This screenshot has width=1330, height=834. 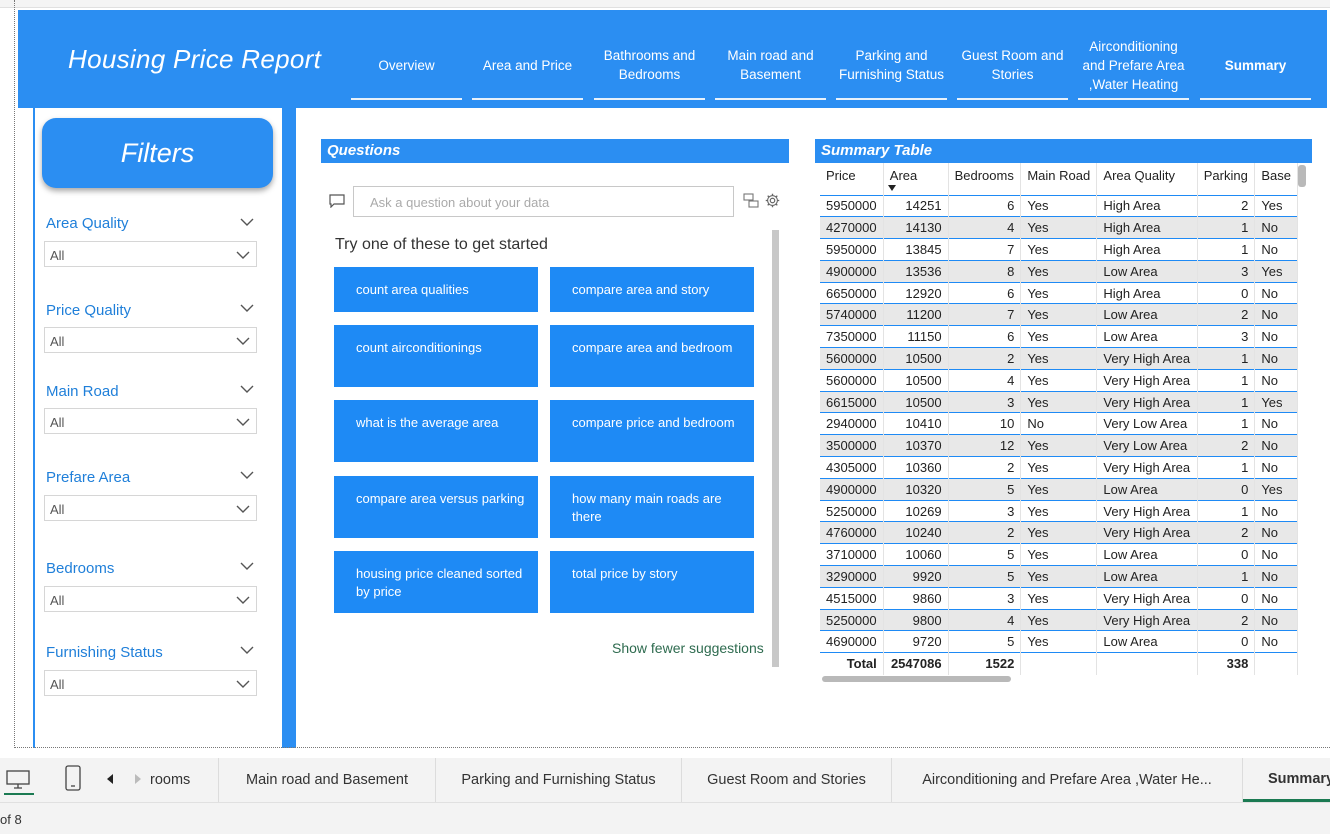 What do you see at coordinates (436, 507) in the screenshot?
I see `suggestion-button: compare area versus parking` at bounding box center [436, 507].